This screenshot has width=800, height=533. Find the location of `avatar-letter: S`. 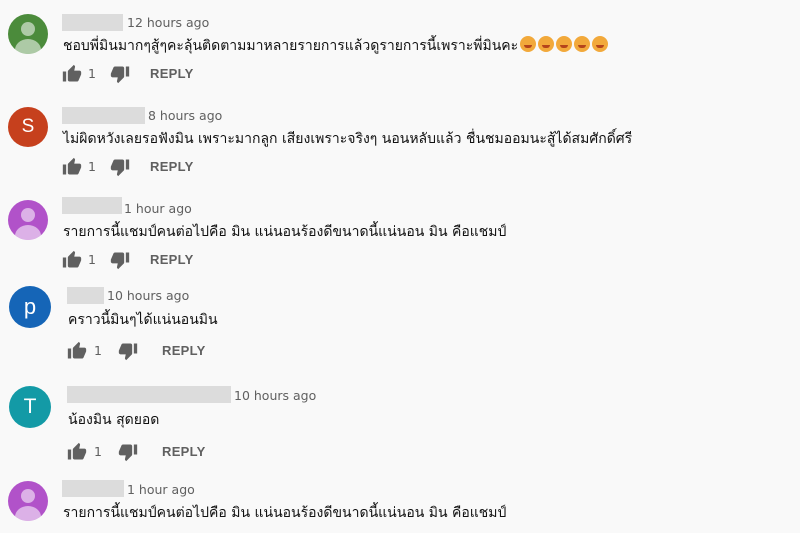

avatar-letter: S is located at coordinates (28, 126).